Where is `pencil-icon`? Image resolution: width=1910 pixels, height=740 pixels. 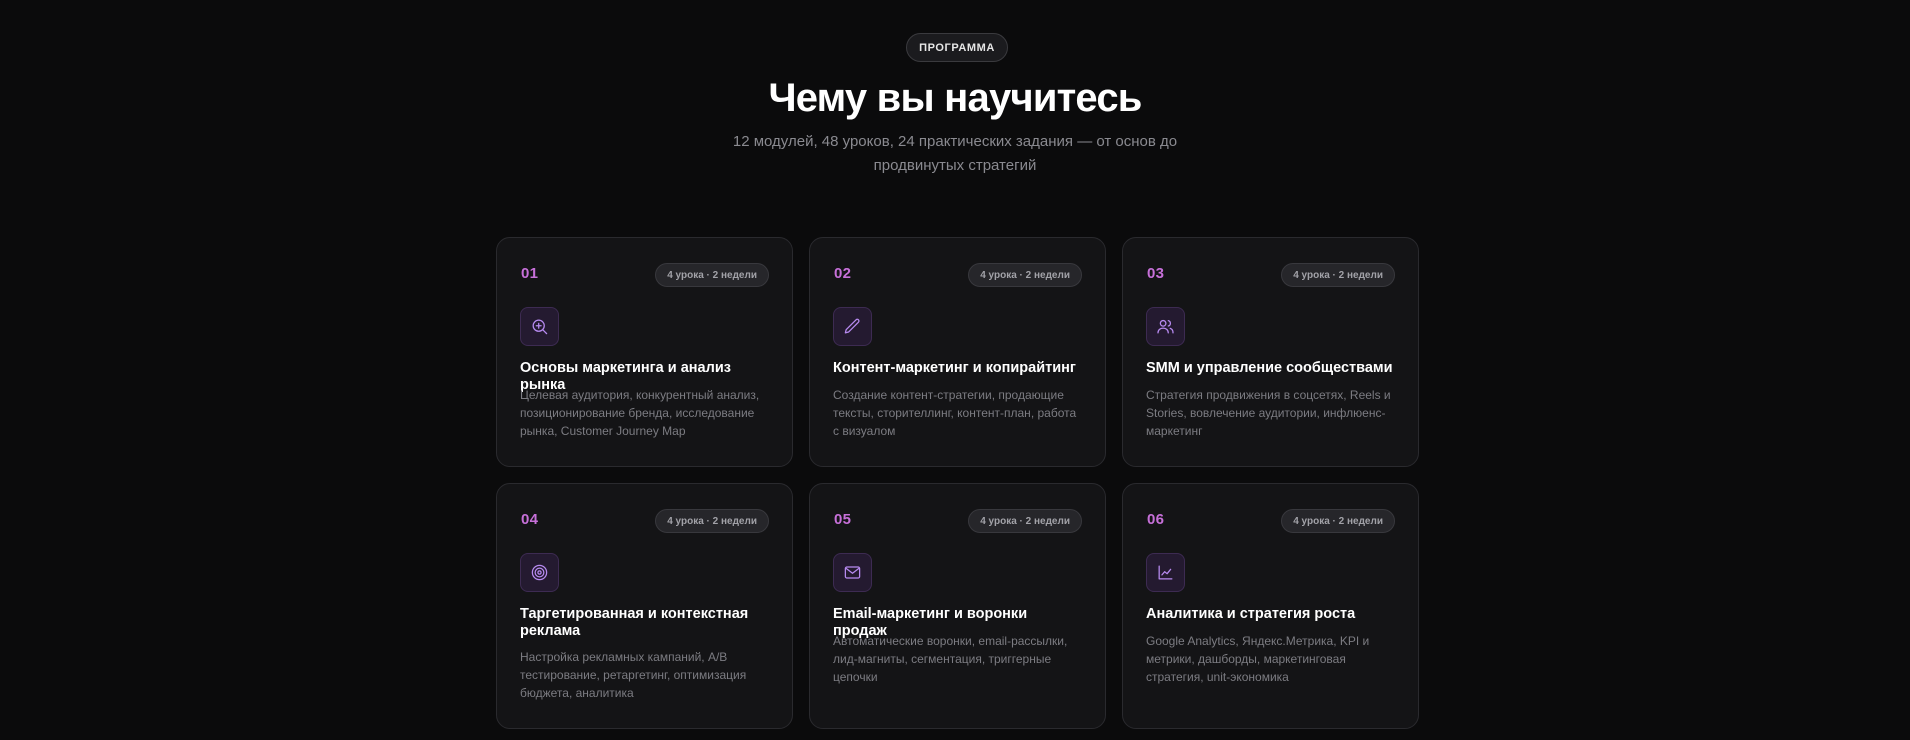
pencil-icon is located at coordinates (852, 326).